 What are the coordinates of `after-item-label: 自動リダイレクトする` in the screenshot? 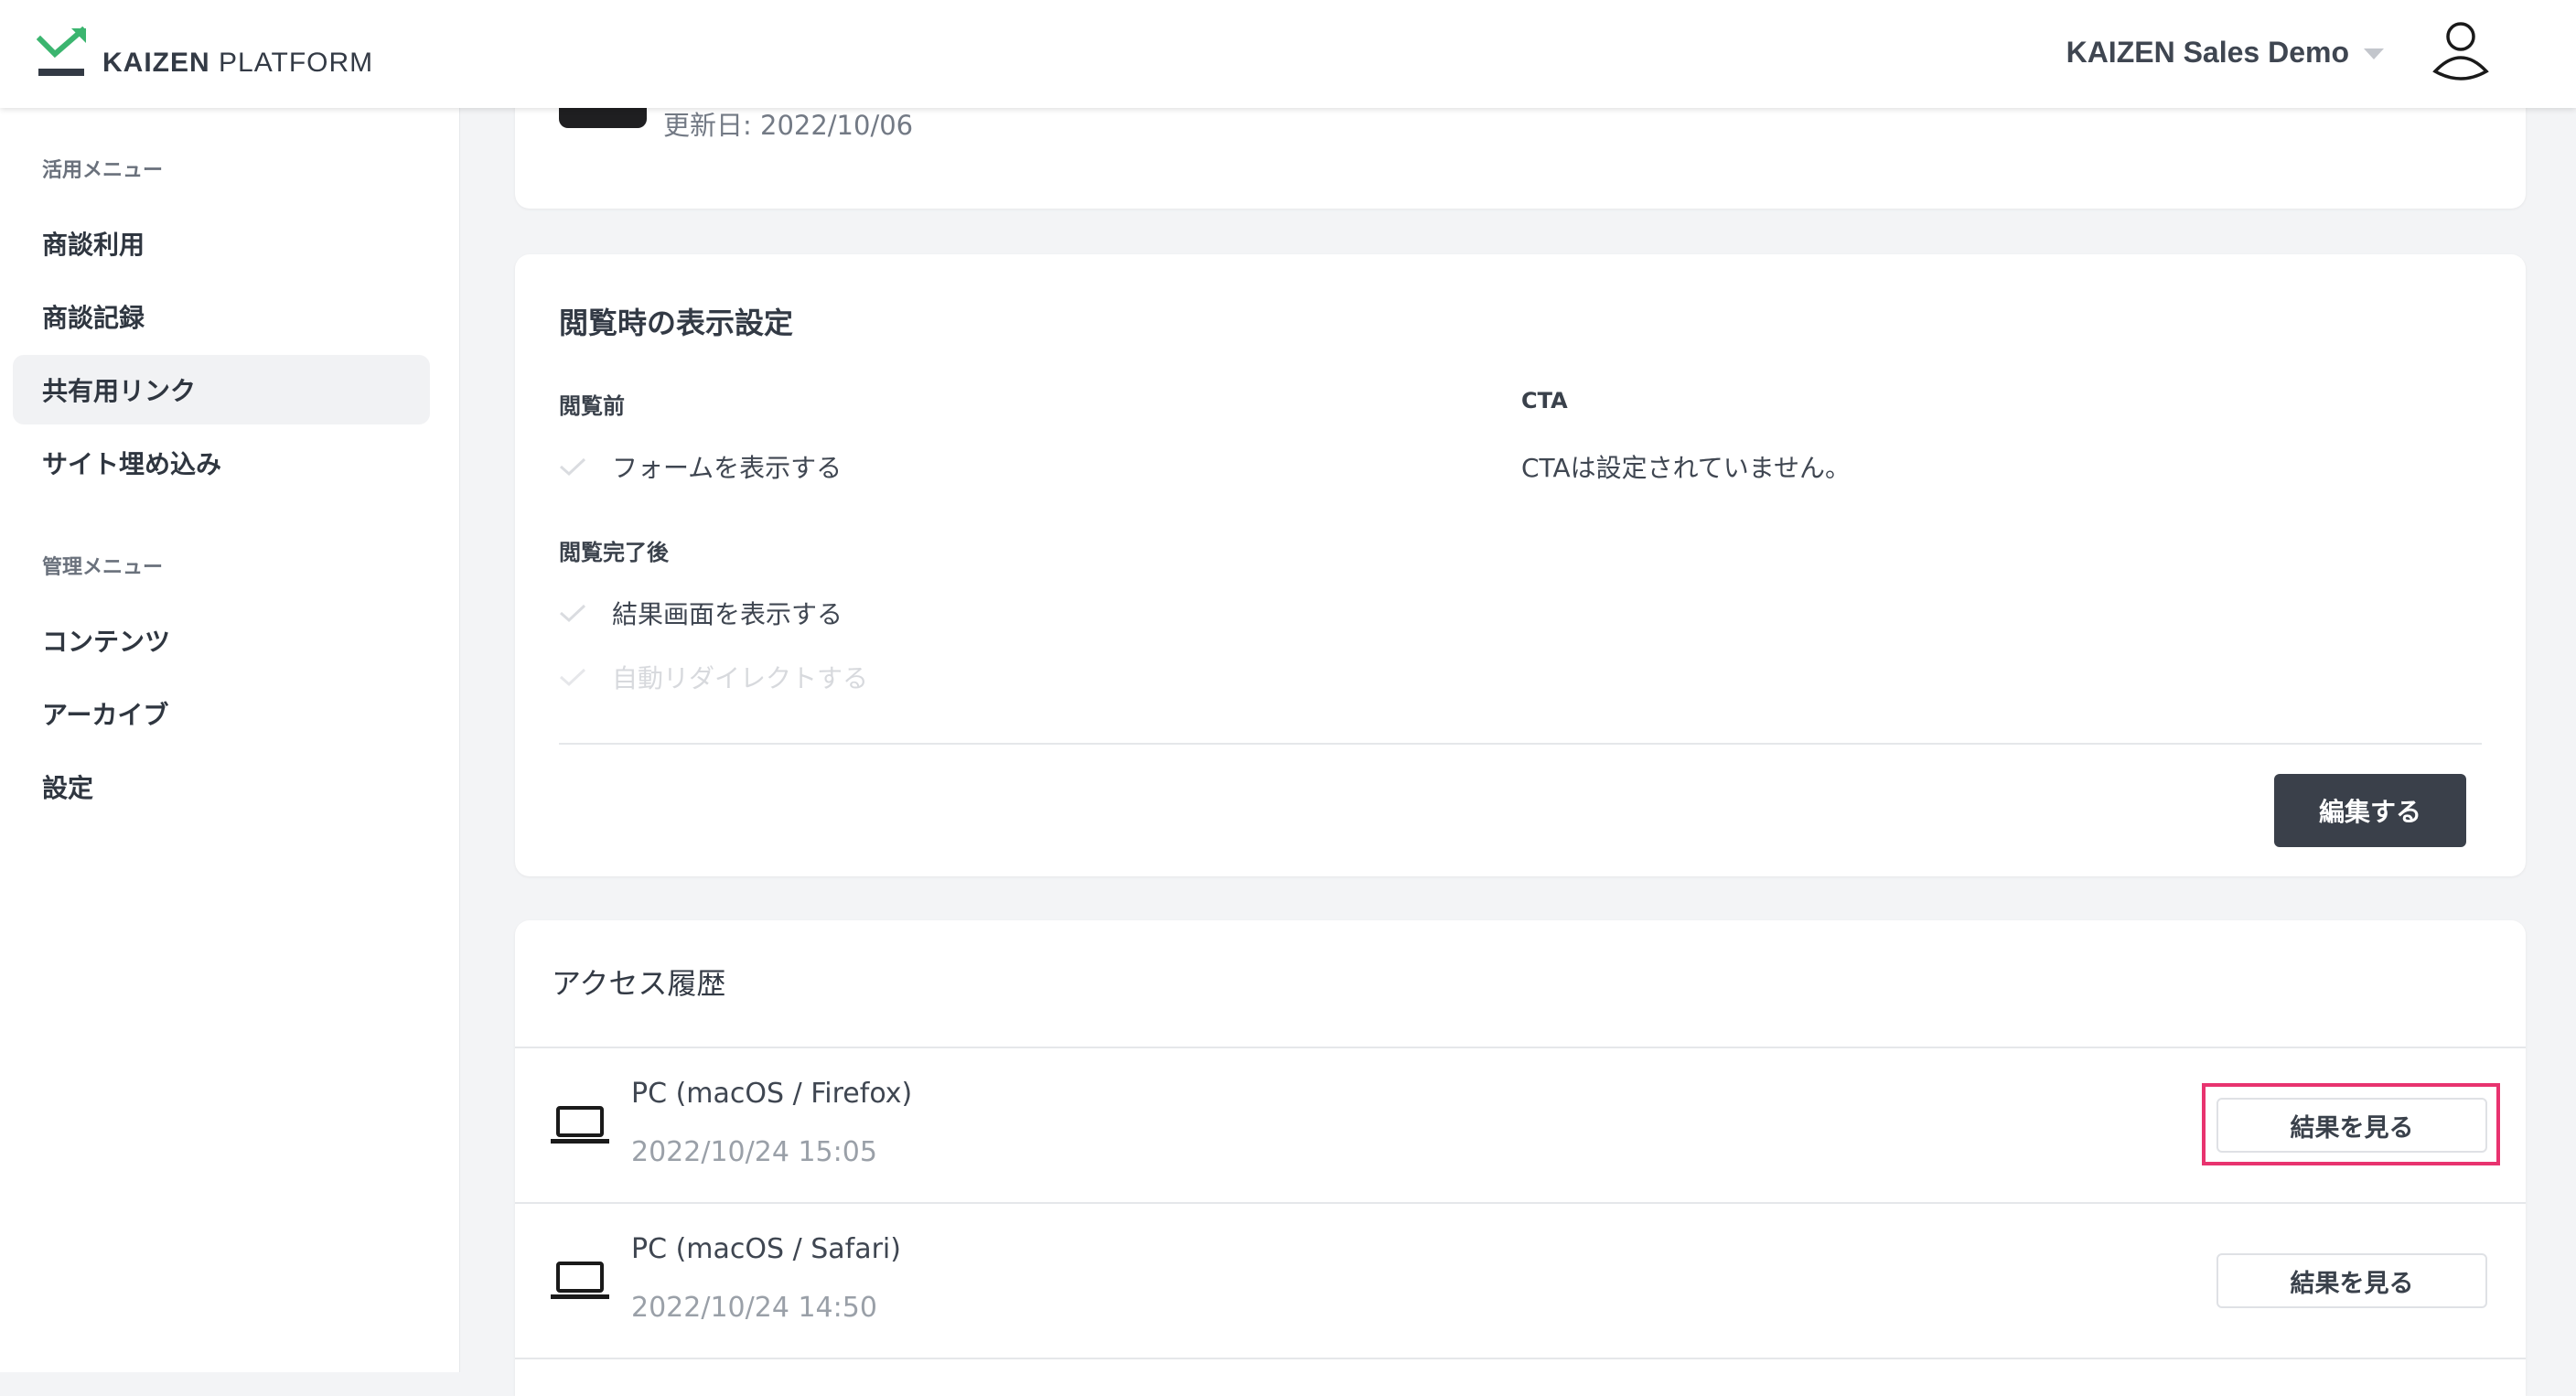 It's located at (741, 678).